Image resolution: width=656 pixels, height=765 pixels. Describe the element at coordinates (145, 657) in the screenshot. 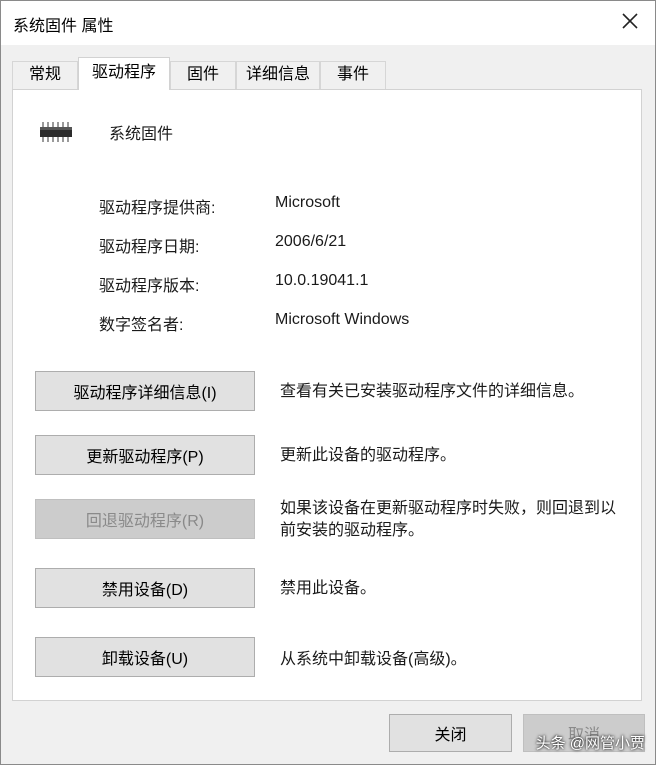

I see `uninstall-device-button: 卸载设备(U)` at that location.